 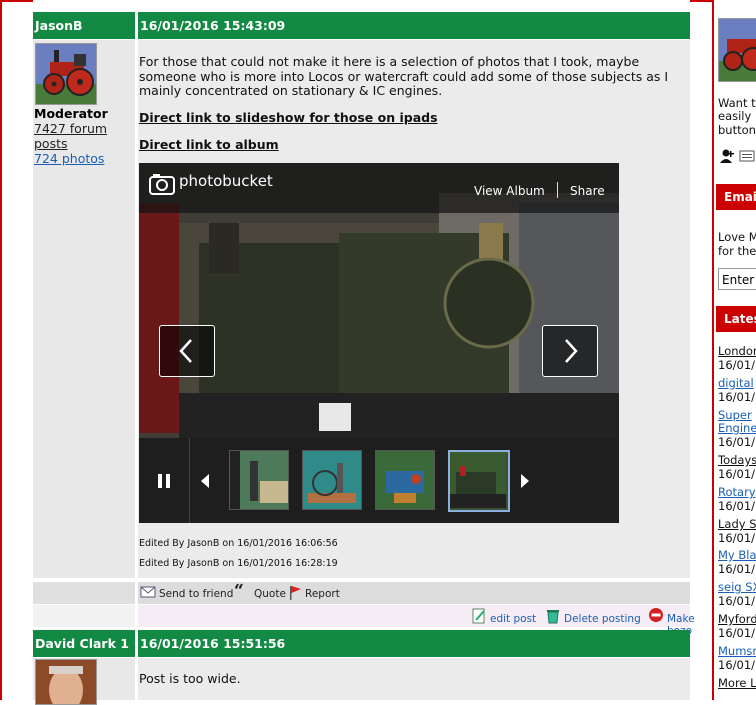 I want to click on thumbnail-strip, so click(x=379, y=480).